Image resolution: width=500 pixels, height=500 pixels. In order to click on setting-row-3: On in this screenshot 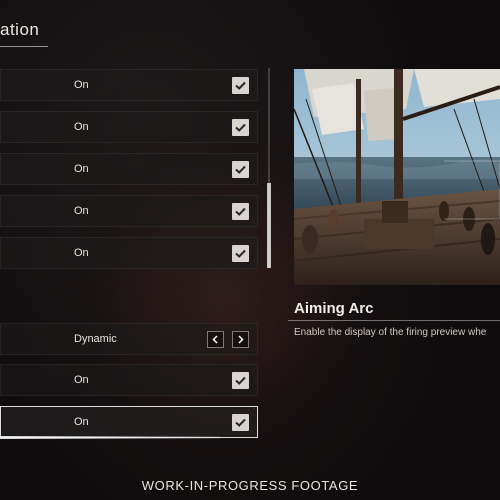, I will do `click(129, 169)`.